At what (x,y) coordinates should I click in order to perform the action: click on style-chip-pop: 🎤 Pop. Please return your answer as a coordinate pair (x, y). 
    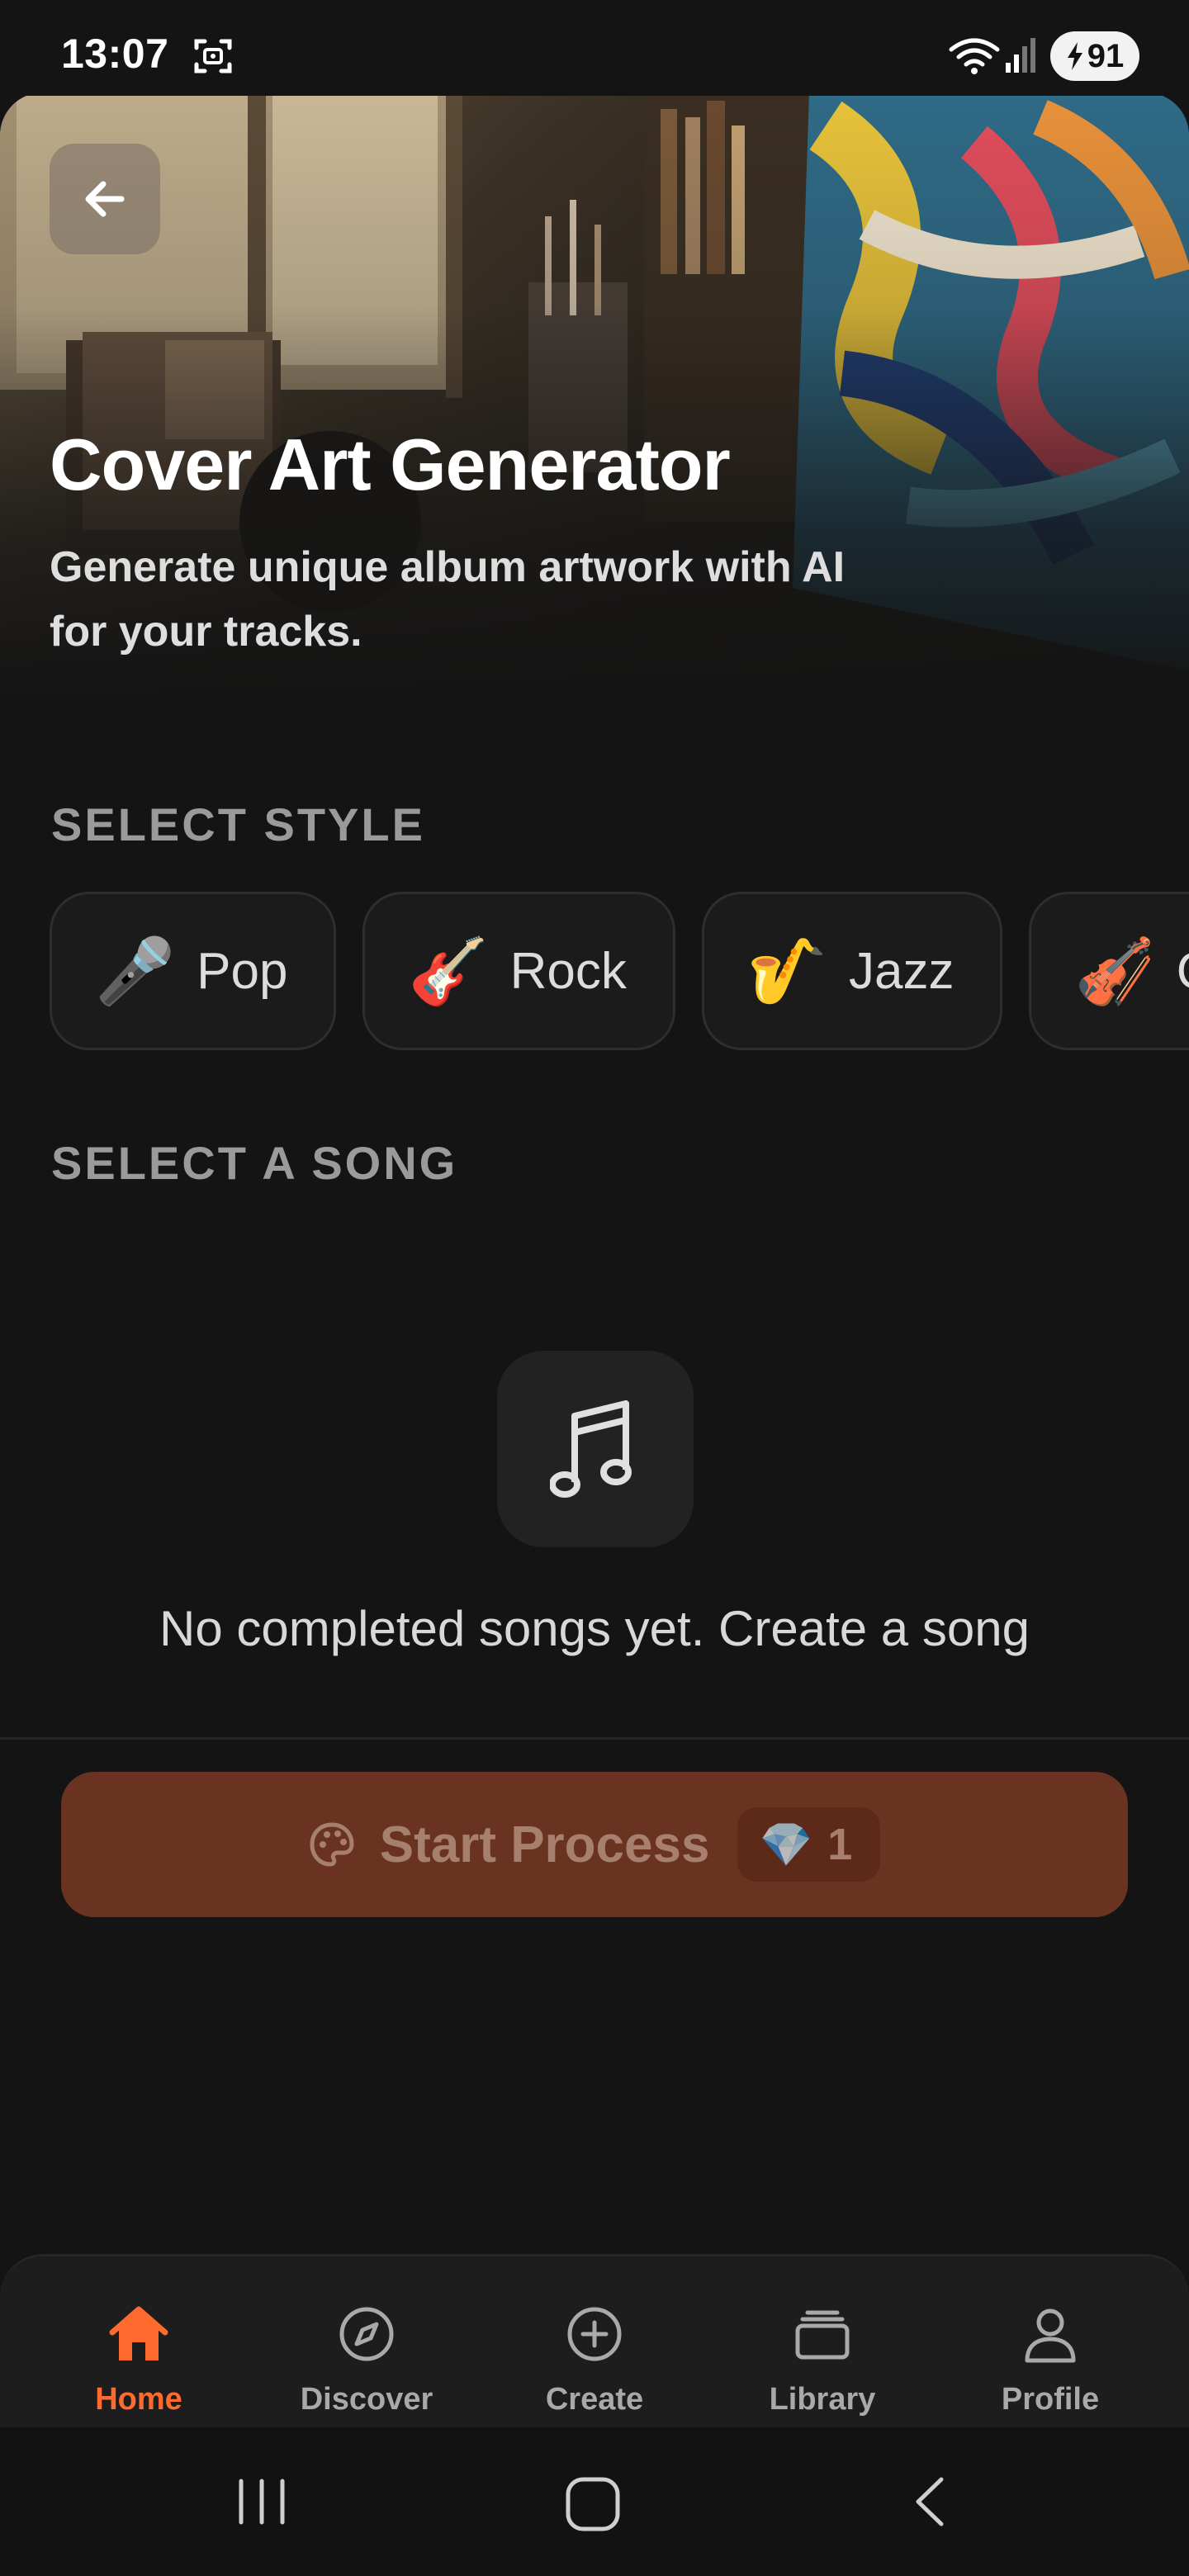
    Looking at the image, I should click on (193, 971).